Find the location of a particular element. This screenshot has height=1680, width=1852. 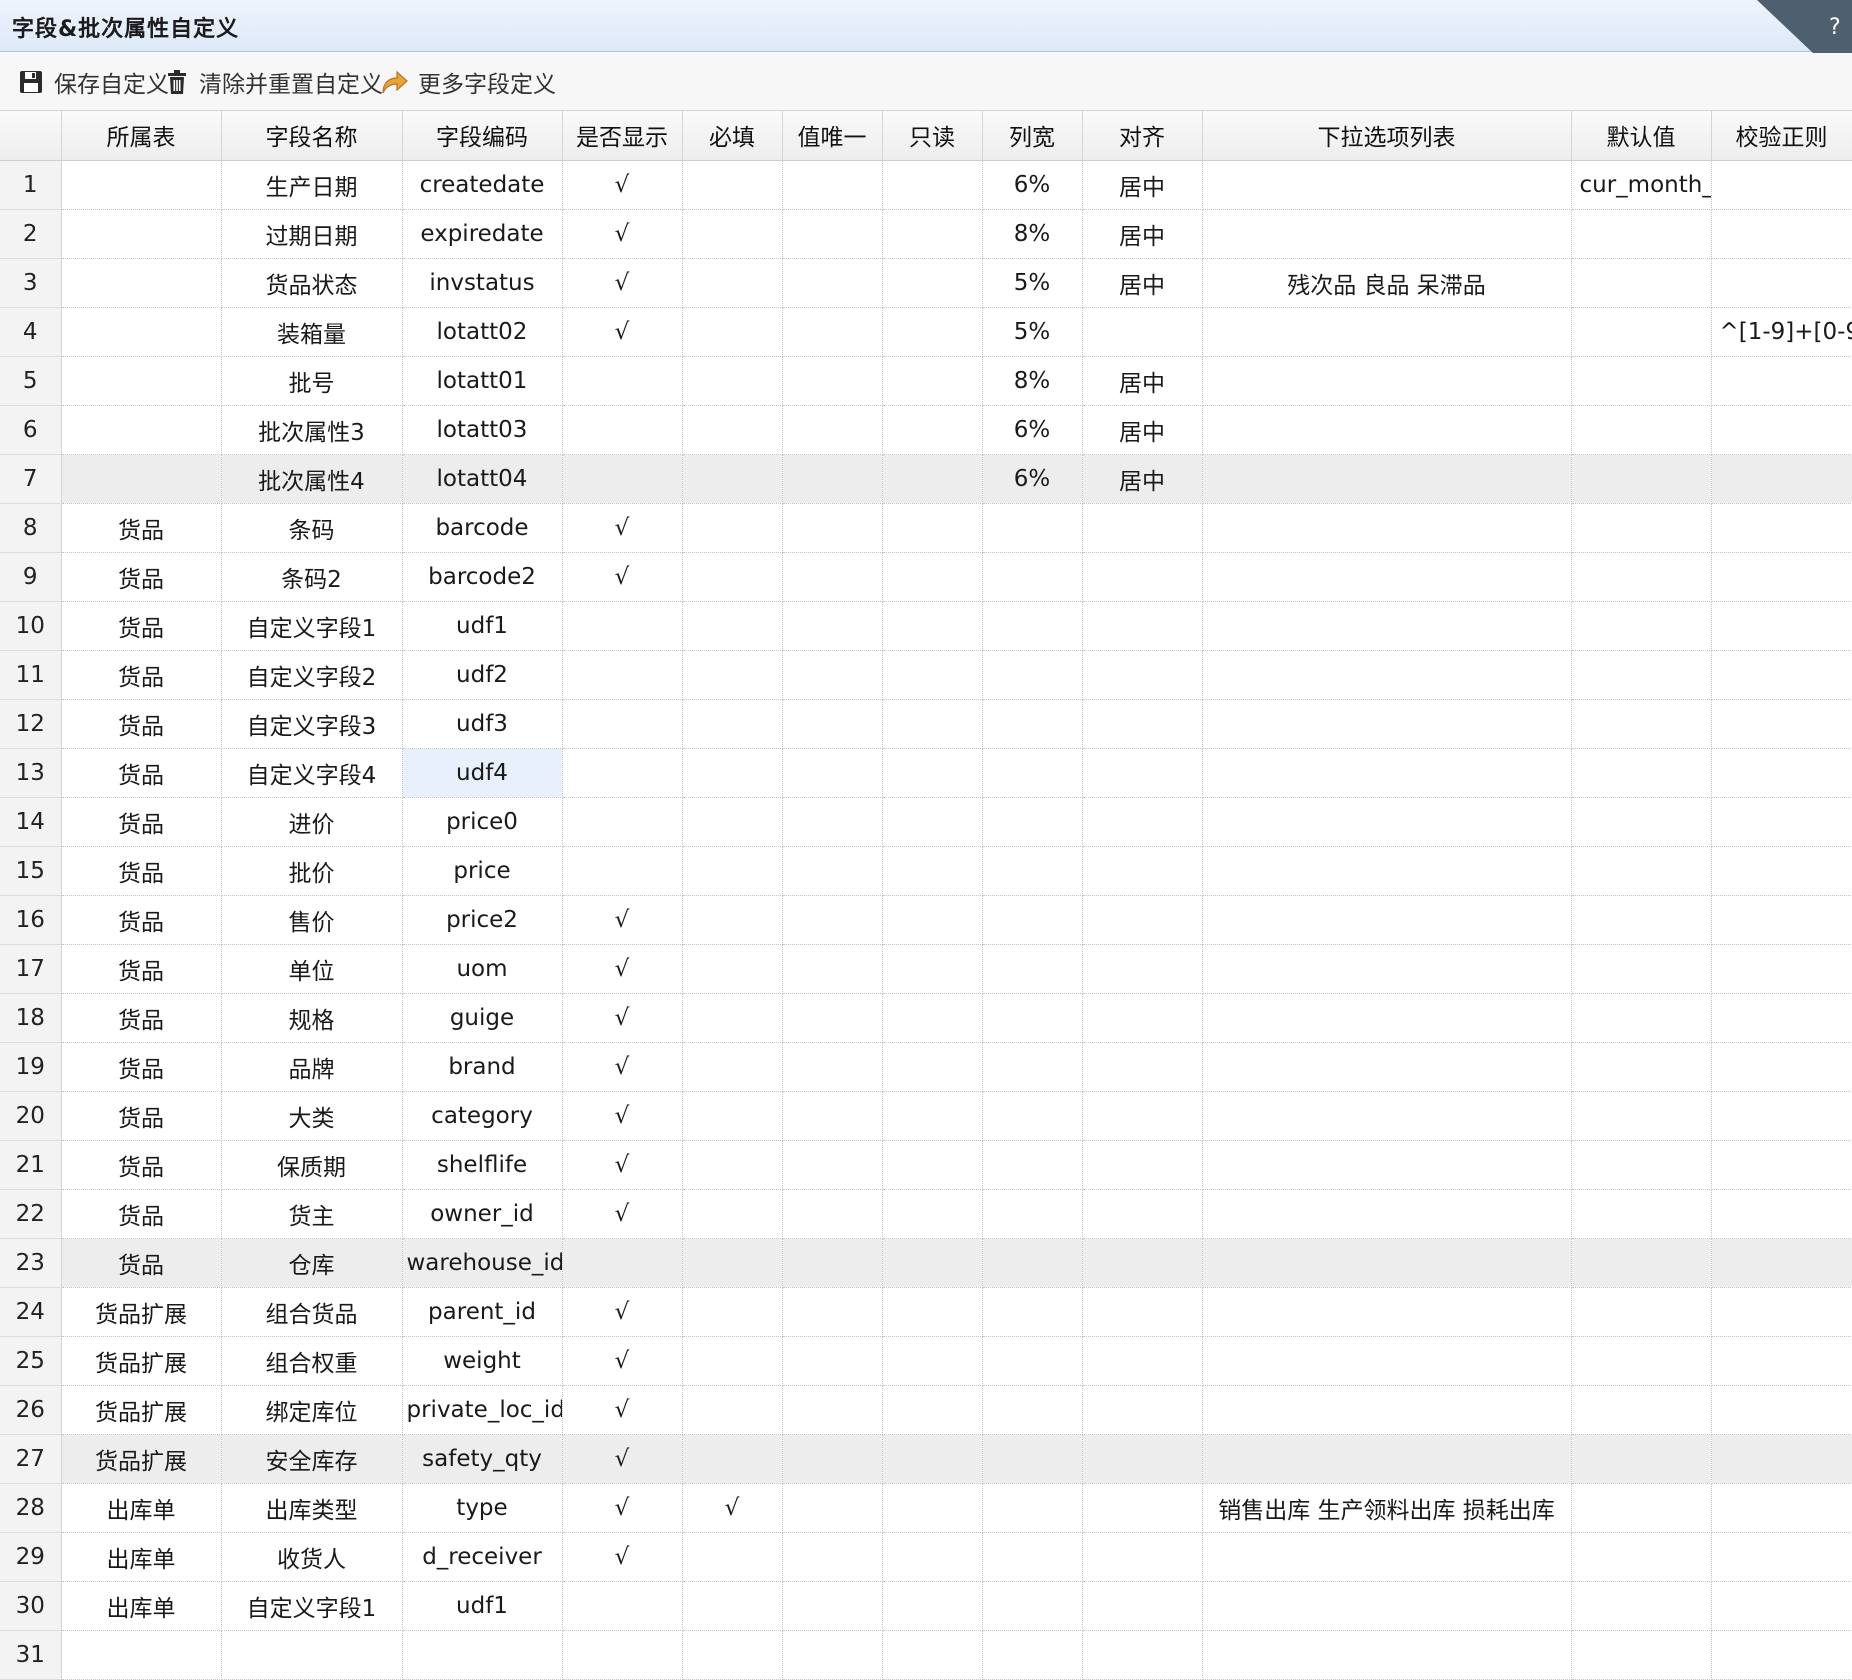

table-cell: 货品扩展 is located at coordinates (141, 1361).